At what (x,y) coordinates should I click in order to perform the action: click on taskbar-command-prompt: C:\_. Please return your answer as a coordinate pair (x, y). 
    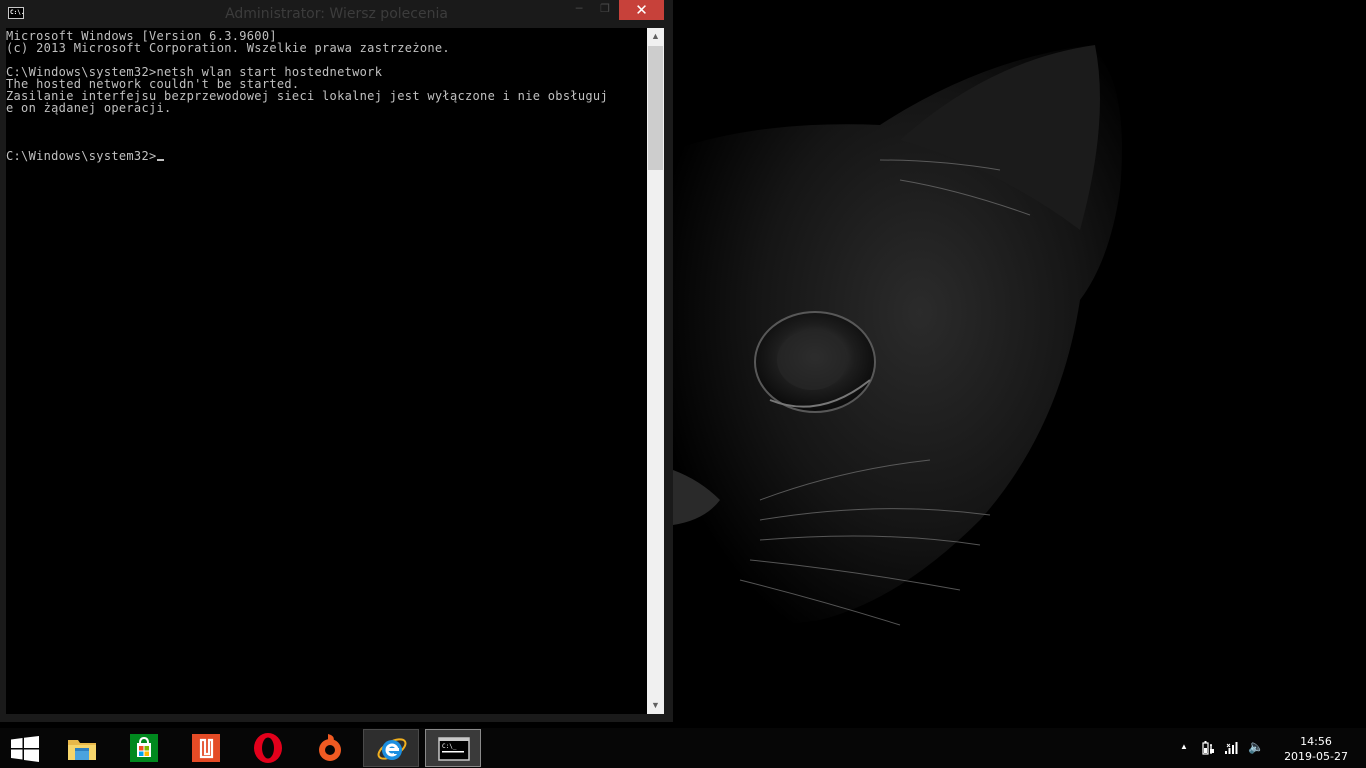
    Looking at the image, I should click on (453, 748).